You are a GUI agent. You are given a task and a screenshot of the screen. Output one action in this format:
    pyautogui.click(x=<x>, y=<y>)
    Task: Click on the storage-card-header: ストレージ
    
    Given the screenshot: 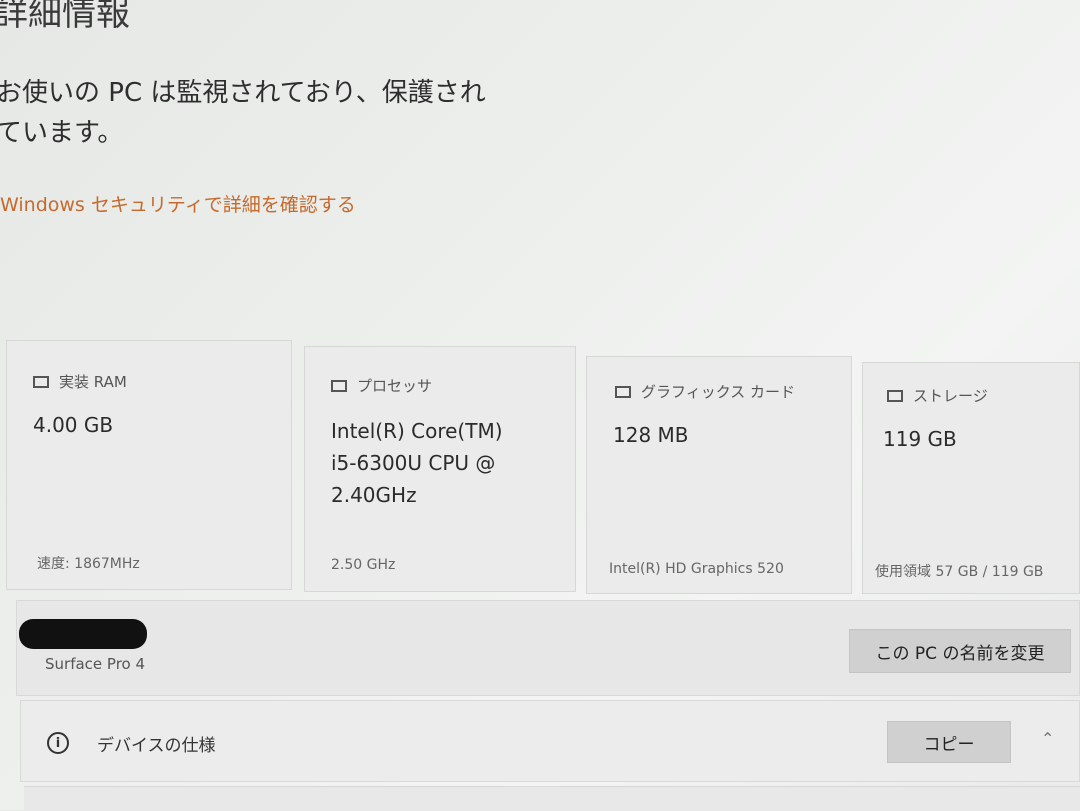 What is the action you would take?
    pyautogui.click(x=937, y=395)
    